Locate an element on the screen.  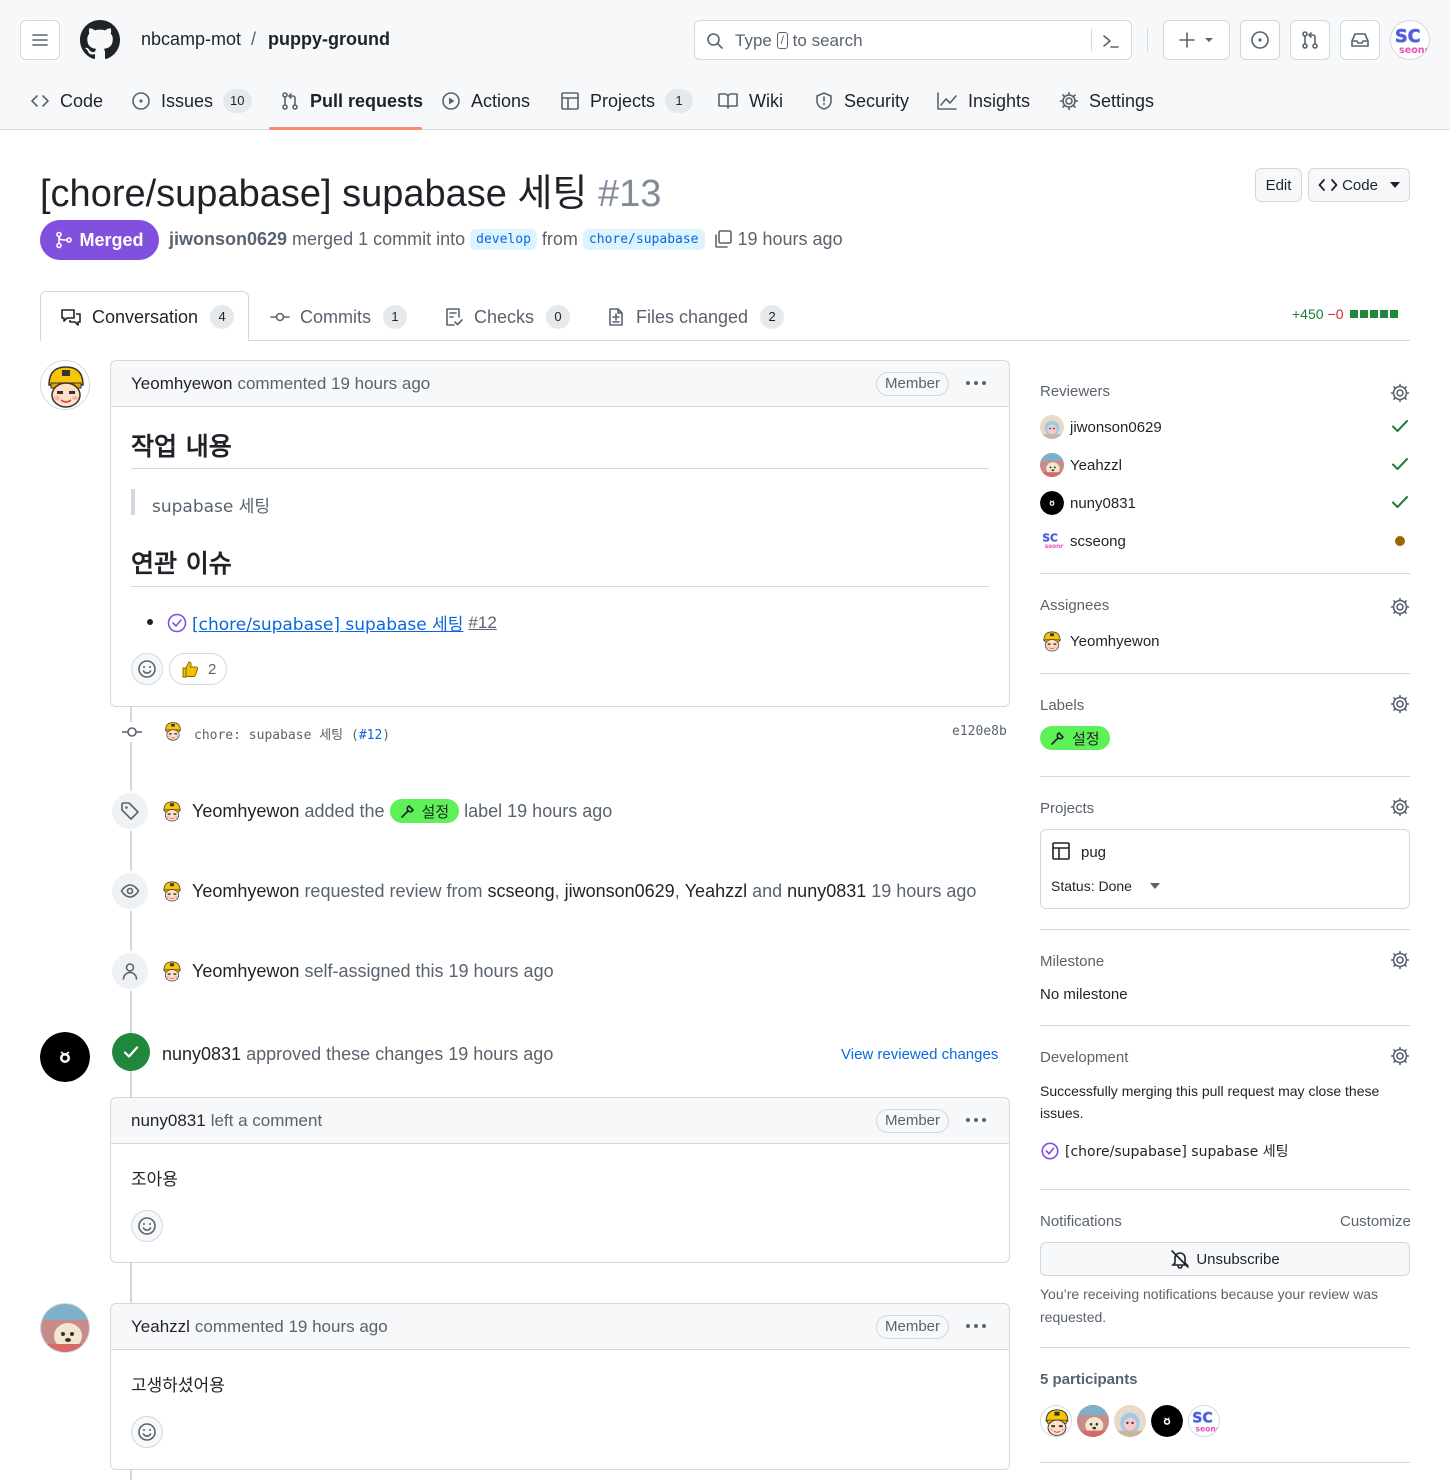
command-palette-icon is located at coordinates (1111, 41).